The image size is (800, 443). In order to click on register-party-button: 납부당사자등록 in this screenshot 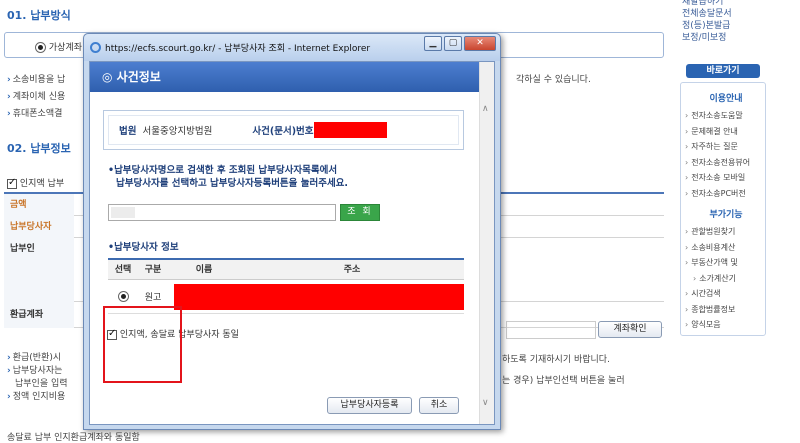, I will do `click(369, 405)`.